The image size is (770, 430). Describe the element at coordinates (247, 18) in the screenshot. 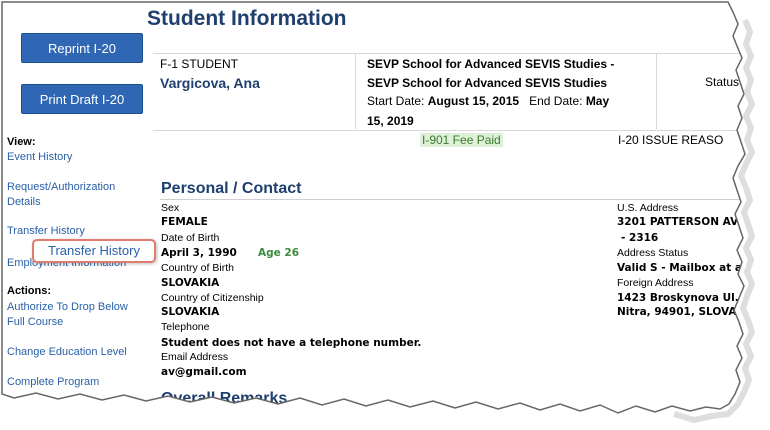

I see `page-title: Student Information` at that location.